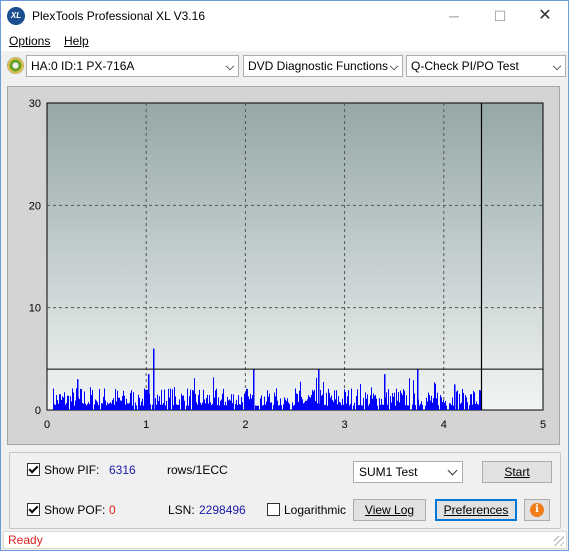 This screenshot has height=551, width=569. Describe the element at coordinates (559, 541) in the screenshot. I see `resize-grip-icon` at that location.